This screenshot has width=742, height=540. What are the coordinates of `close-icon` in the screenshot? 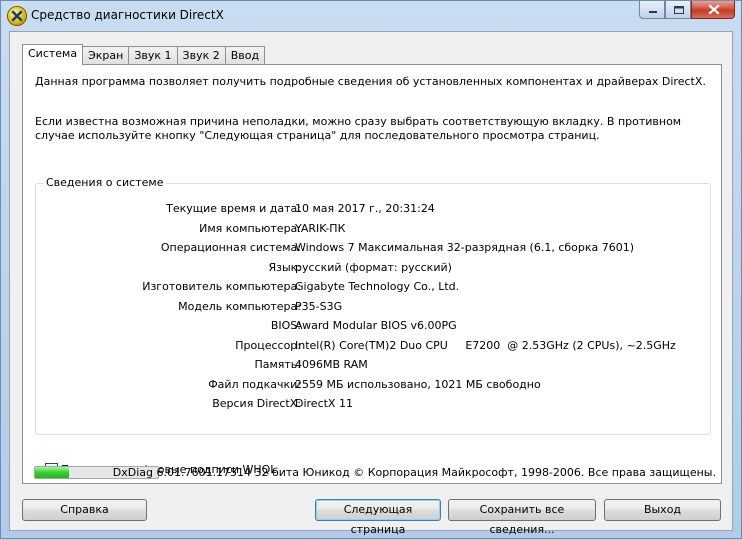 It's located at (714, 9).